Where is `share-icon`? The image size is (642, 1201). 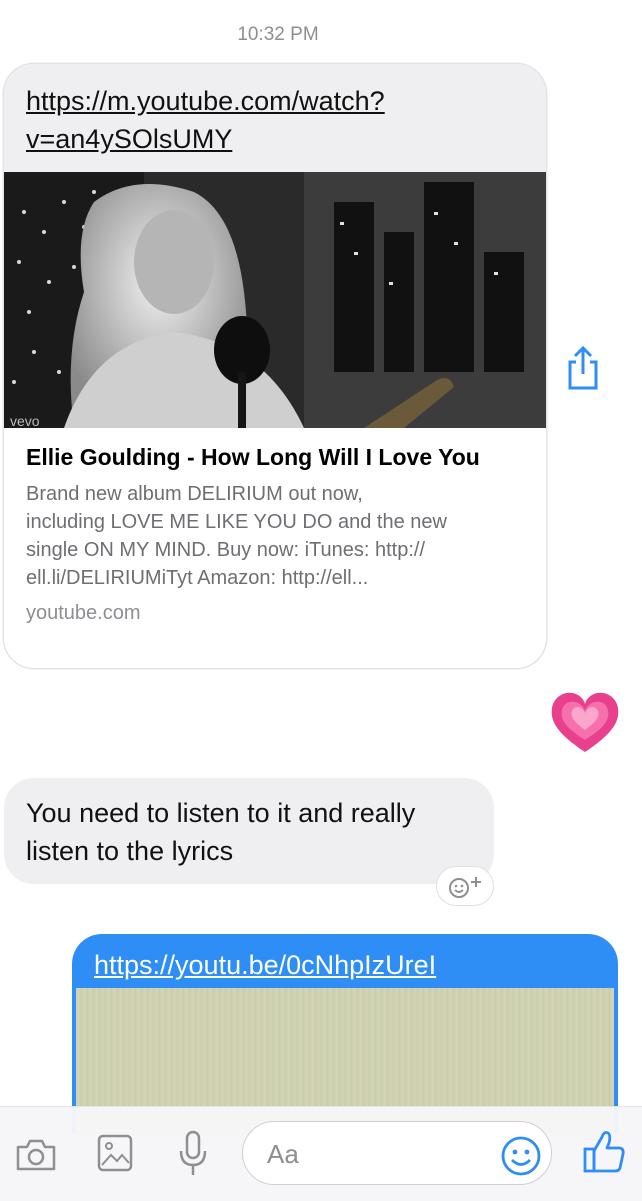 share-icon is located at coordinates (583, 368).